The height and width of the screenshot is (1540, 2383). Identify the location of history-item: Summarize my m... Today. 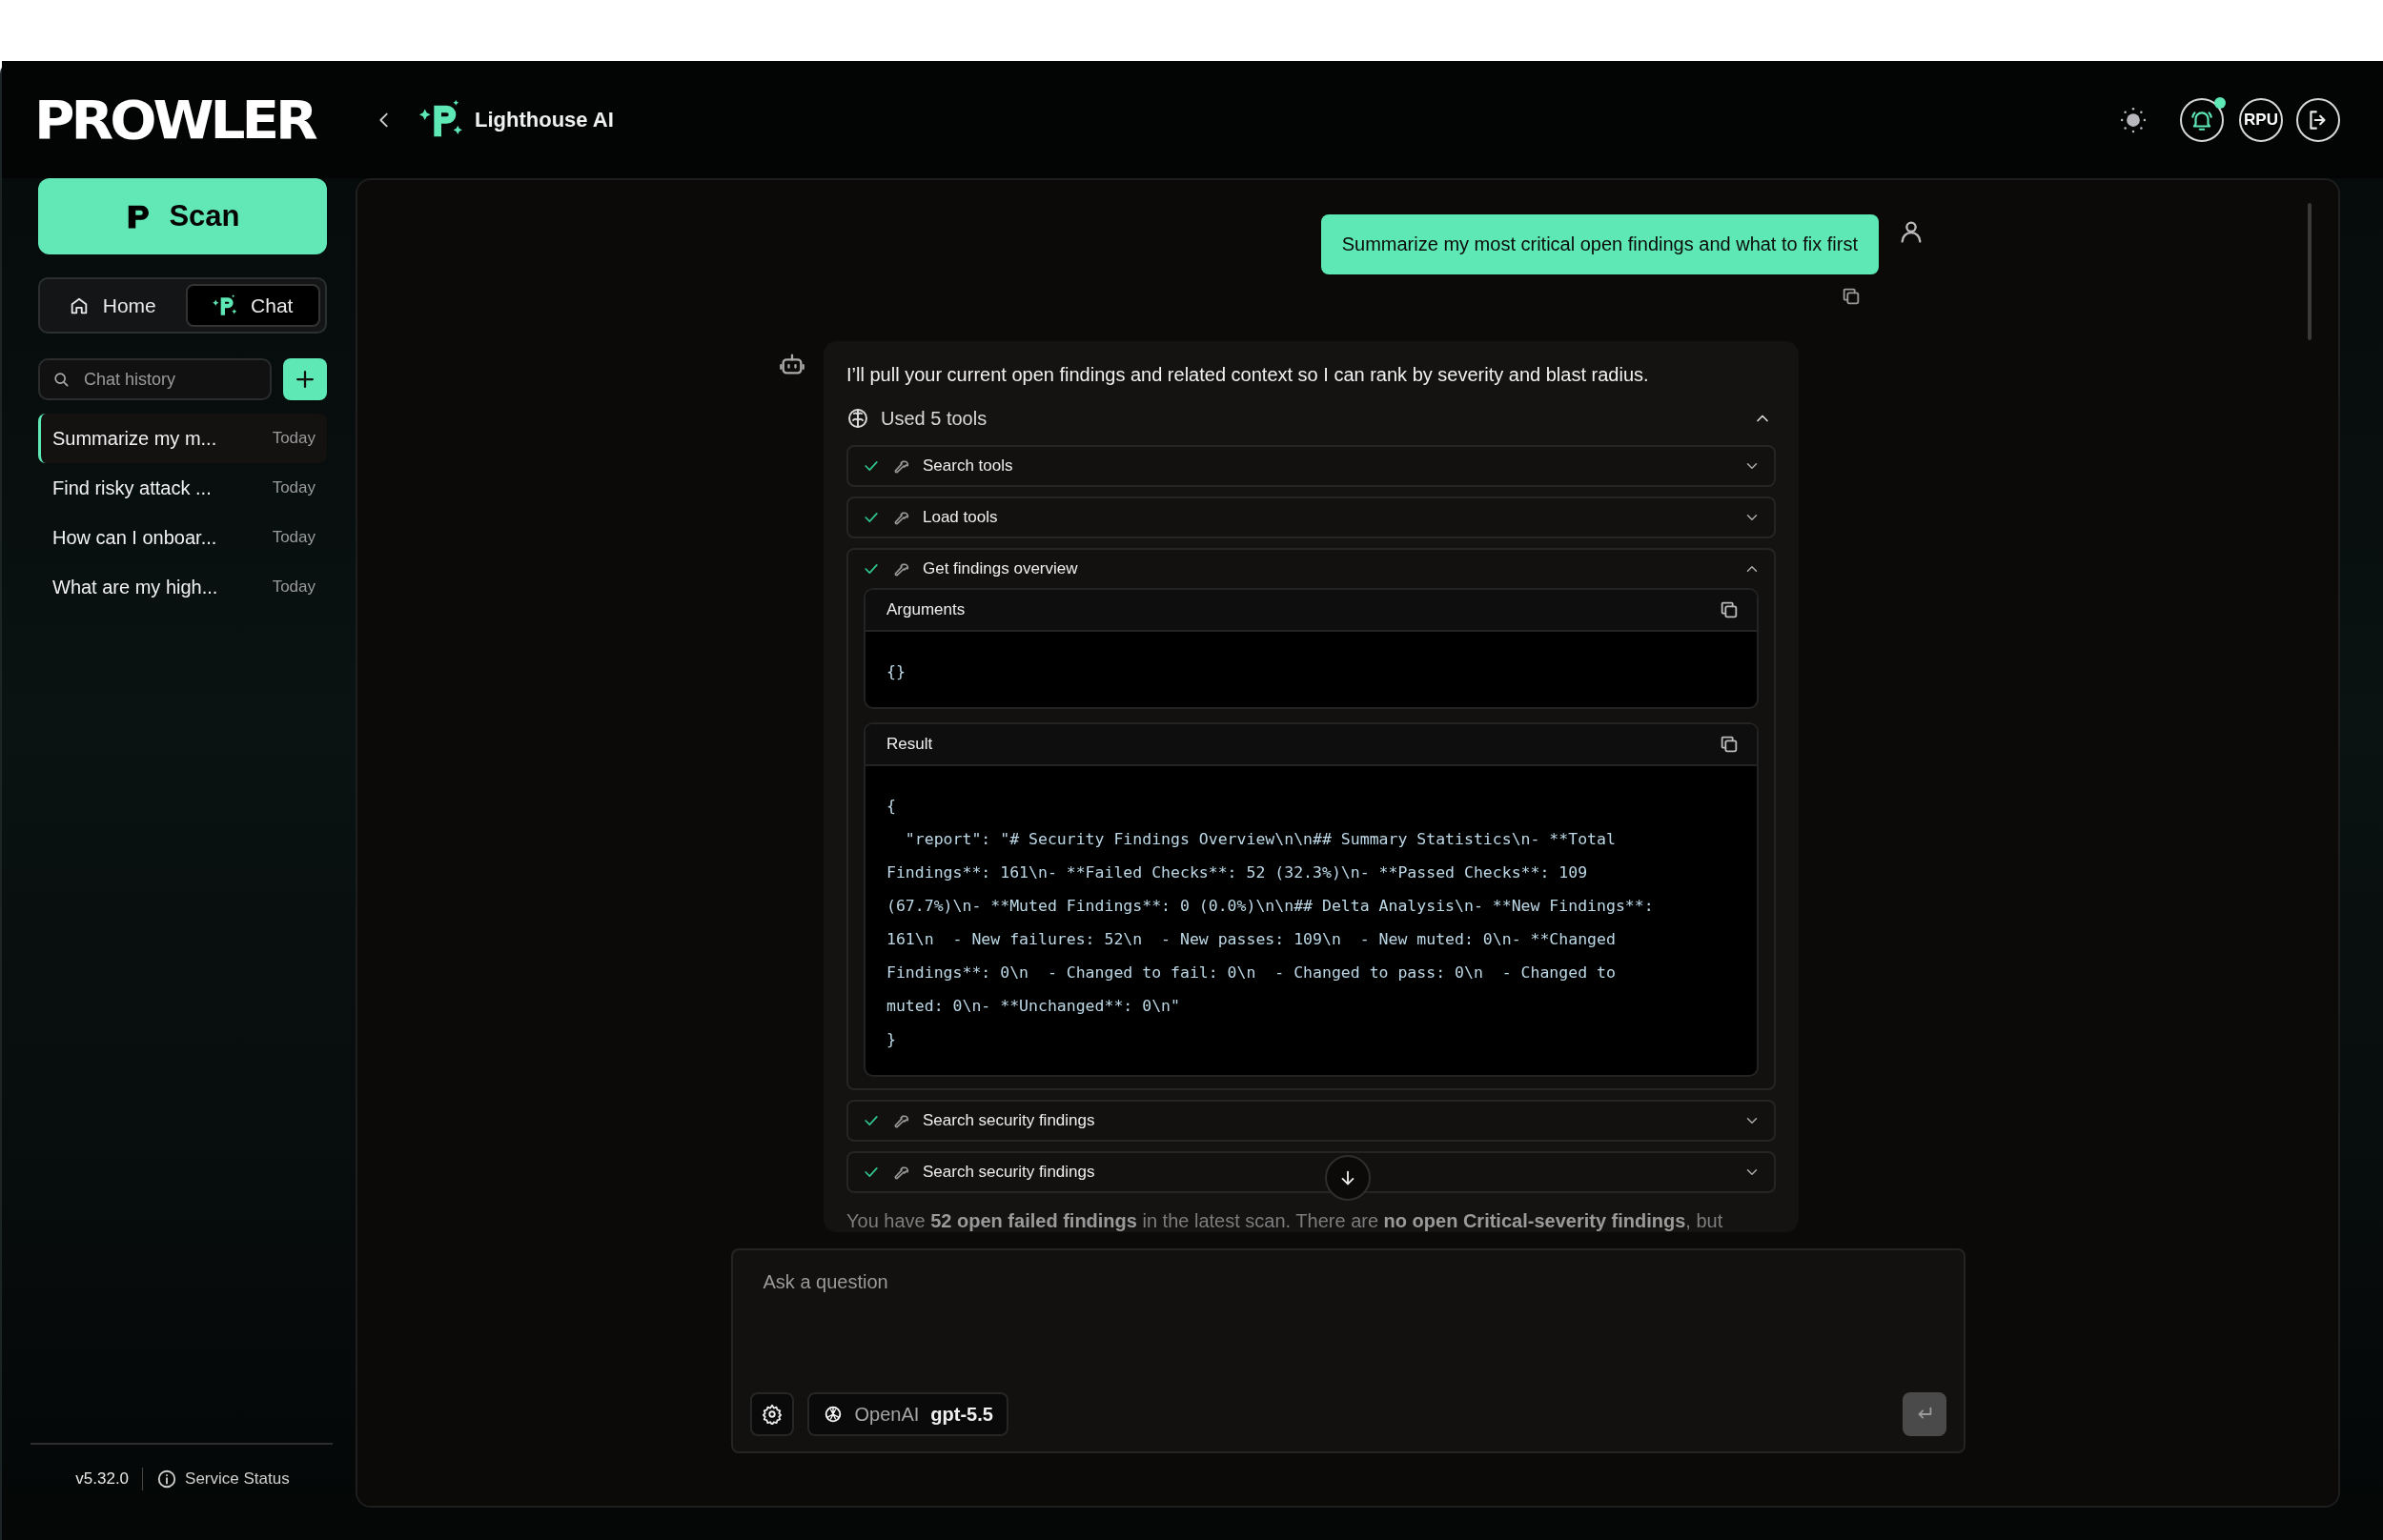
(183, 438).